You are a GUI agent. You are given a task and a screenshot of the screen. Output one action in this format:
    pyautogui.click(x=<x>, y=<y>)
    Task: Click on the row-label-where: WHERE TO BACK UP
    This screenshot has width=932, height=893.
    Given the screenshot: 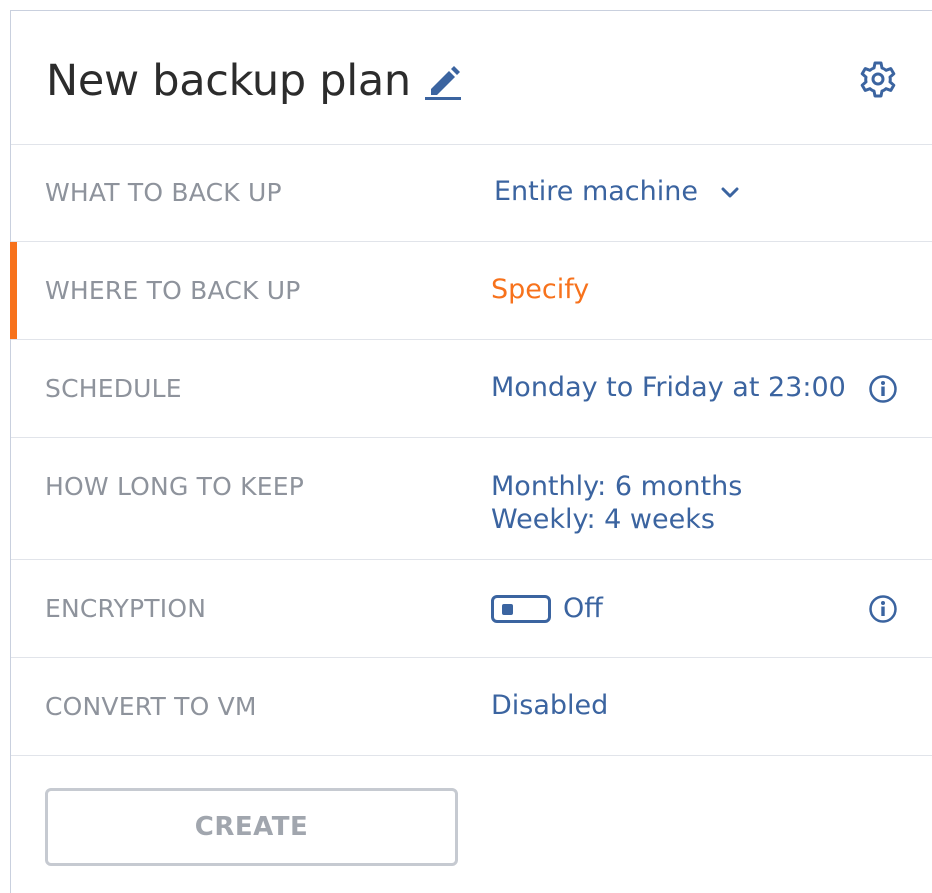 What is the action you would take?
    pyautogui.click(x=173, y=290)
    